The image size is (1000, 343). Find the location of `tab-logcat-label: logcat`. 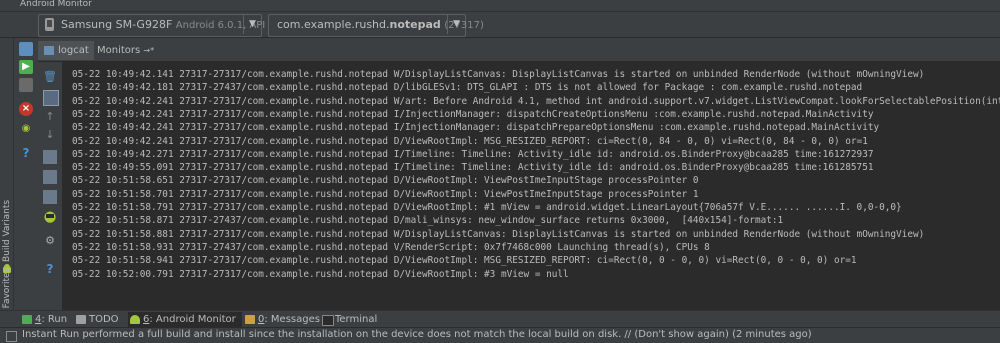

tab-logcat-label: logcat is located at coordinates (73, 50).